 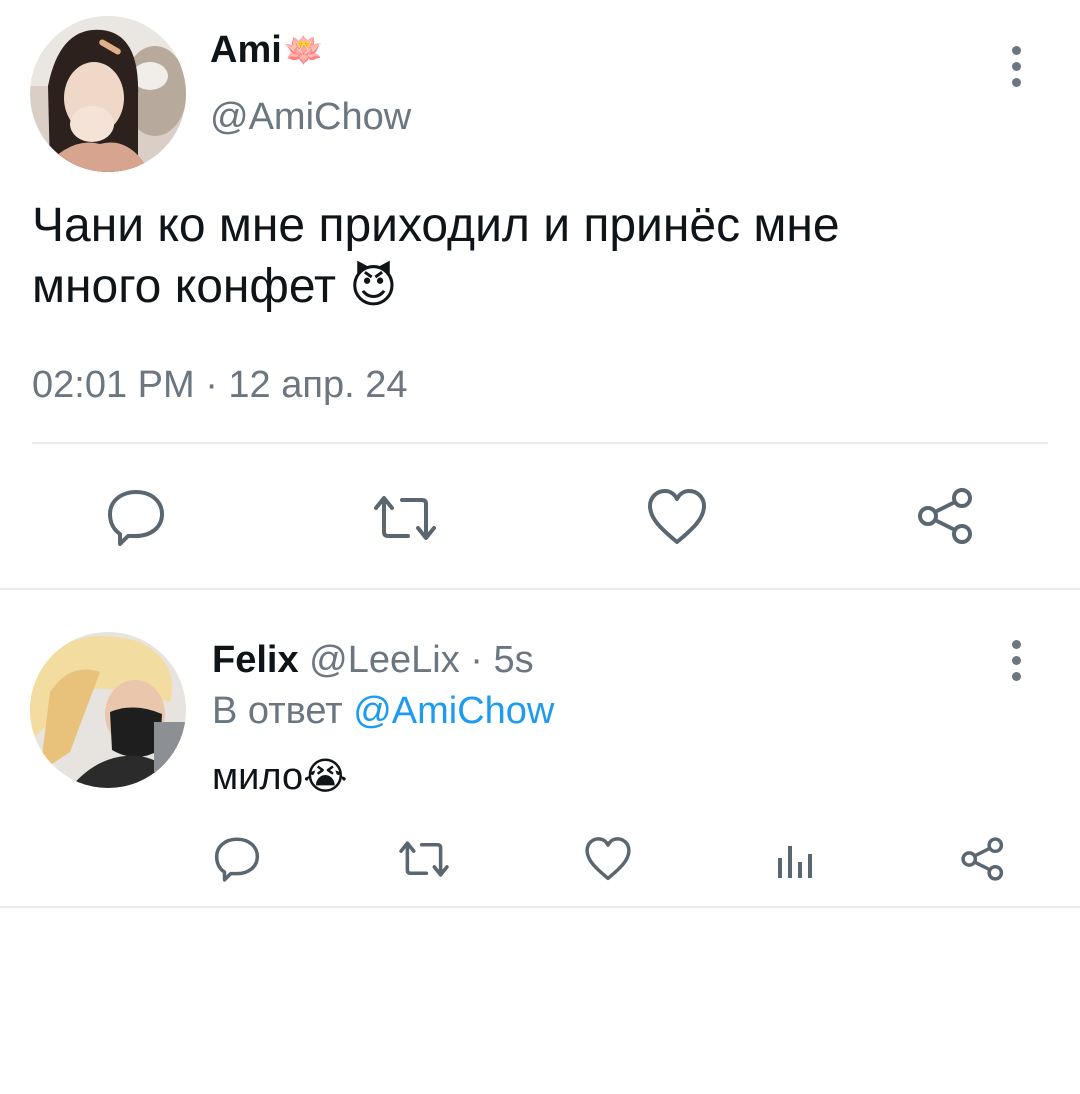 I want to click on bottom-separator, so click(x=540, y=907).